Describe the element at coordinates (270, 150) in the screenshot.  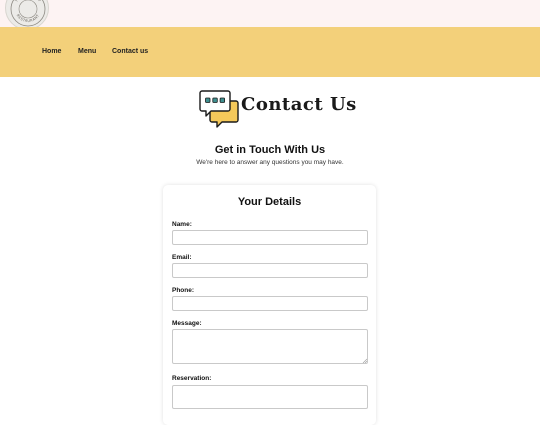
I see `intro-heading: Get in Touch With Us` at that location.